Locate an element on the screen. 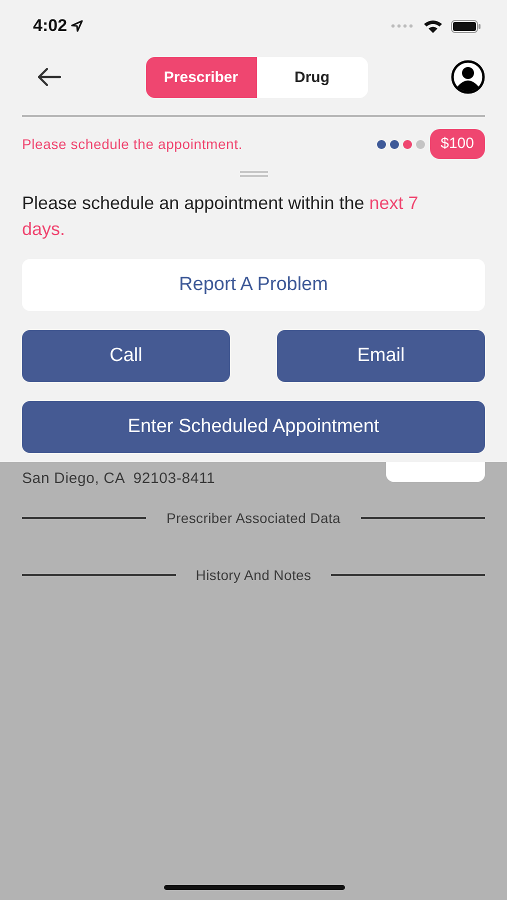  instruction-text: Please schedule an appointment within the next 7 days. is located at coordinates (221, 216).